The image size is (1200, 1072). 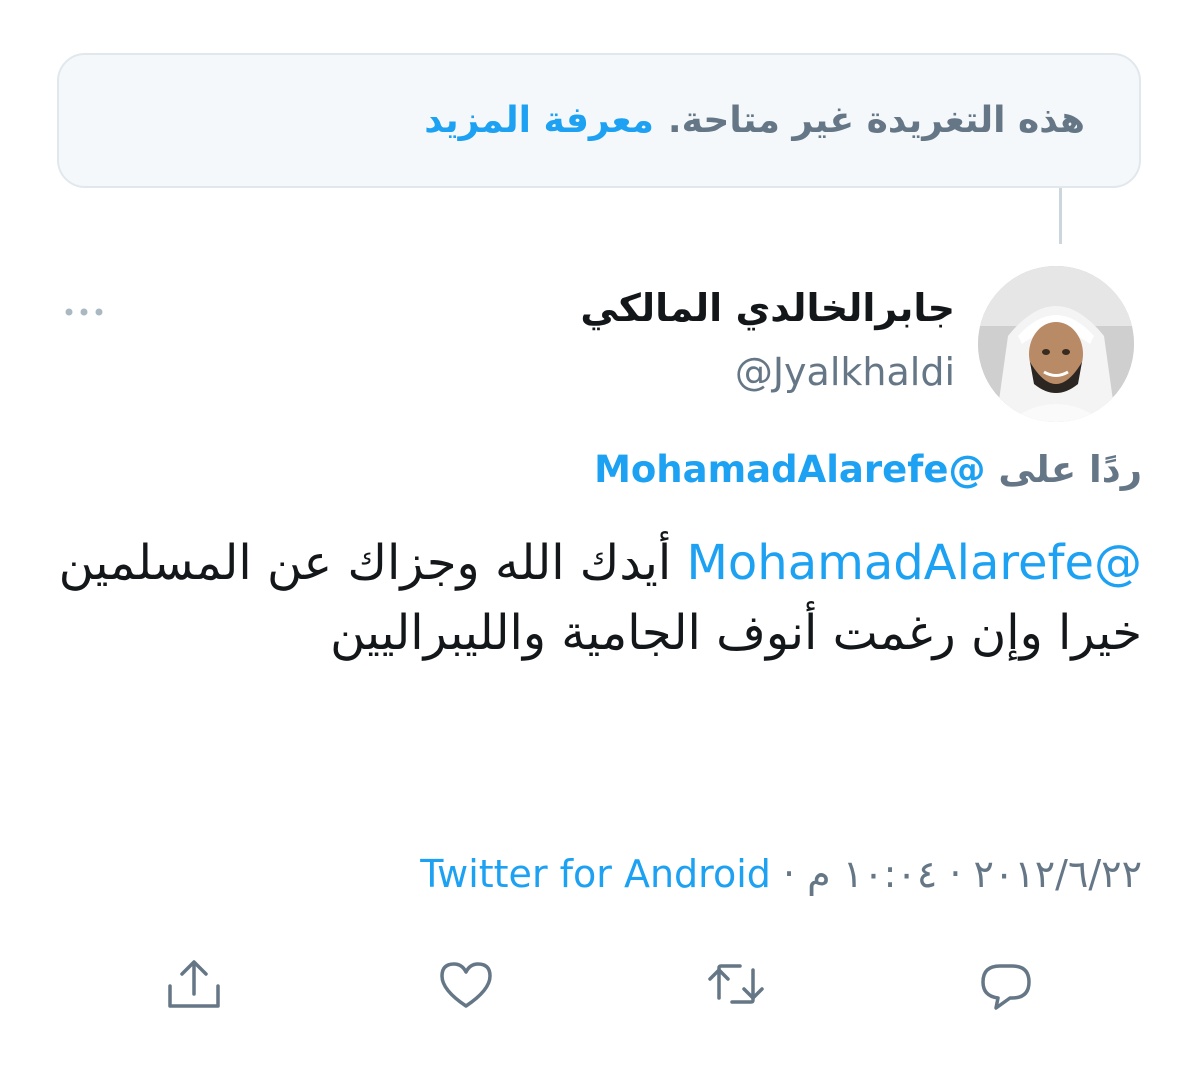 What do you see at coordinates (845, 372) in the screenshot?
I see `author-handle: @Jyalkhaldi` at bounding box center [845, 372].